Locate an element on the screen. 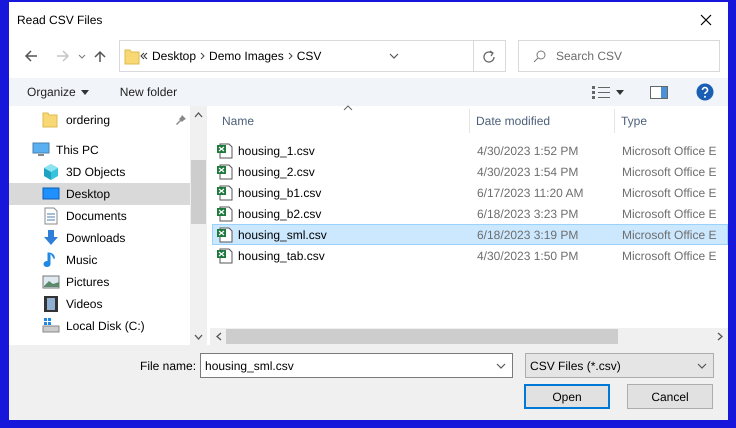  search-input: Search CSV is located at coordinates (634, 56).